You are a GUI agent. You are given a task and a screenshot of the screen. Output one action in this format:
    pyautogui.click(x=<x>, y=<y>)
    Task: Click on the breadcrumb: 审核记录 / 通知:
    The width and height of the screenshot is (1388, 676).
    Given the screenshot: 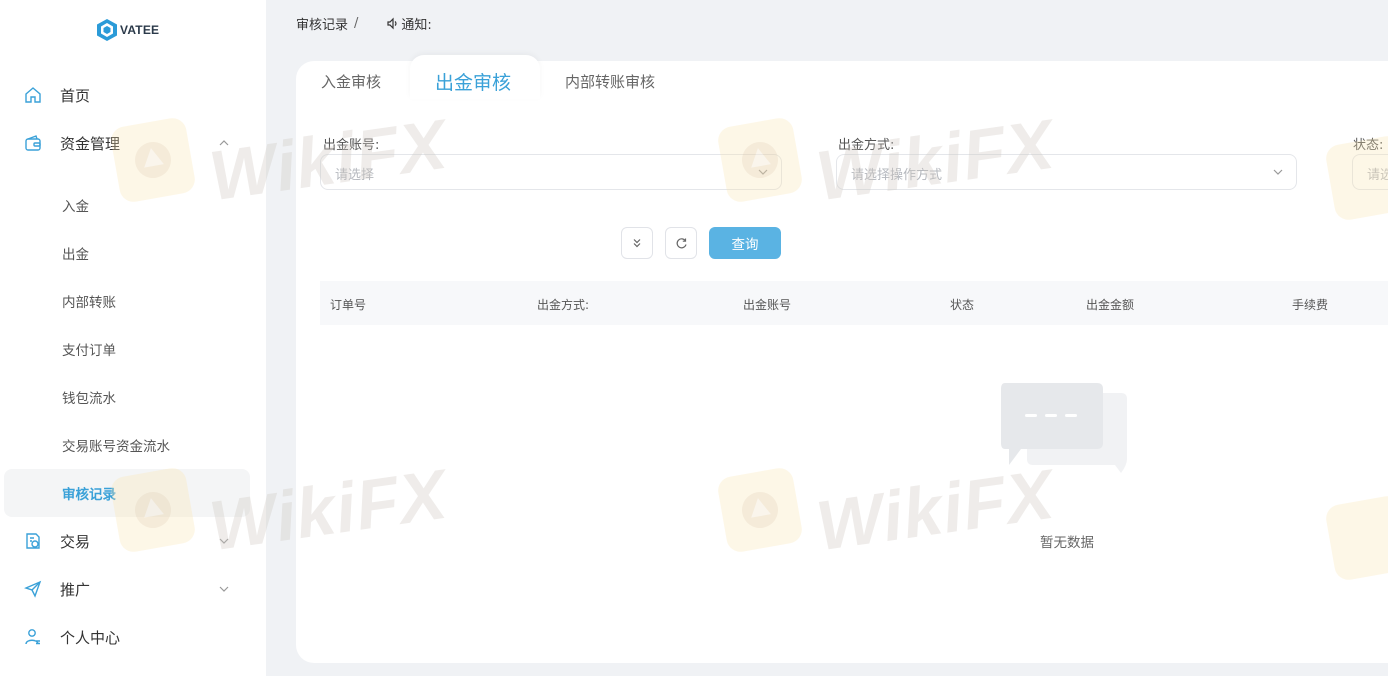 What is the action you would take?
    pyautogui.click(x=364, y=23)
    